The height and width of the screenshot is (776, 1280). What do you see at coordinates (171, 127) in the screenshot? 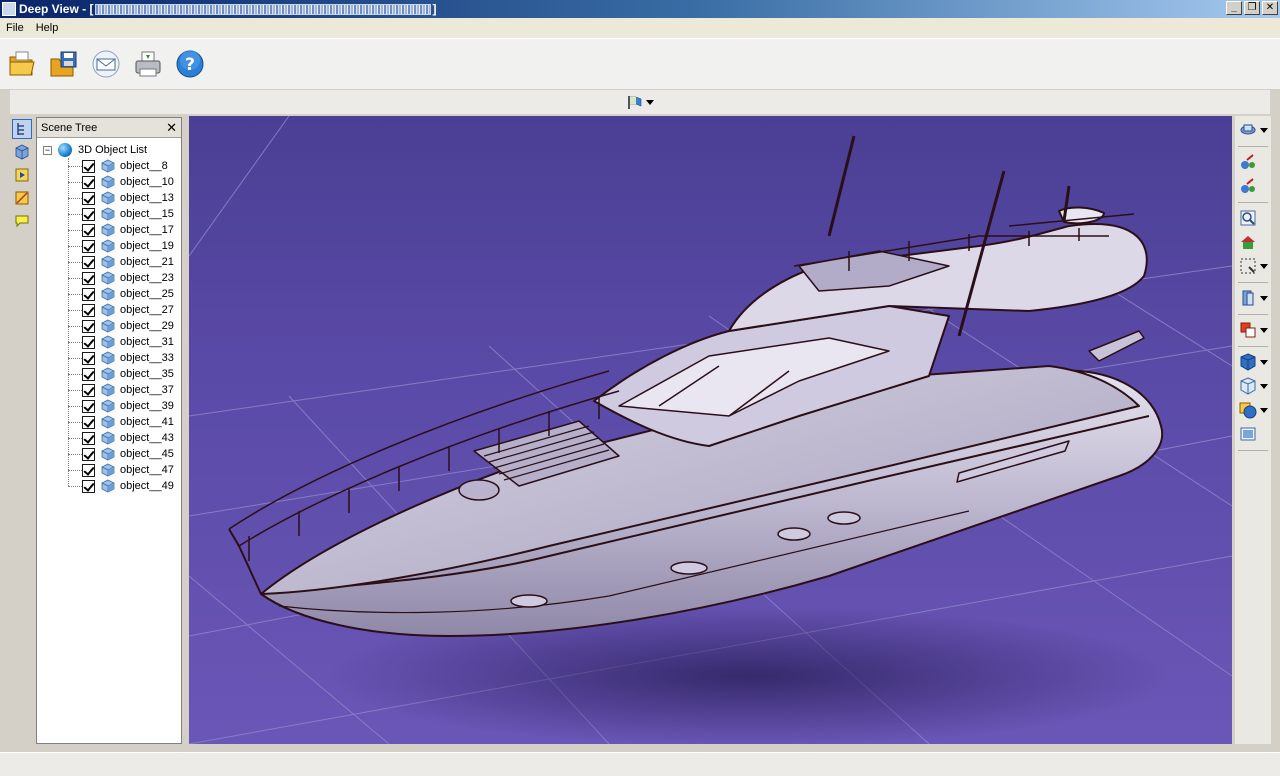
I see `close-icon: ✕` at bounding box center [171, 127].